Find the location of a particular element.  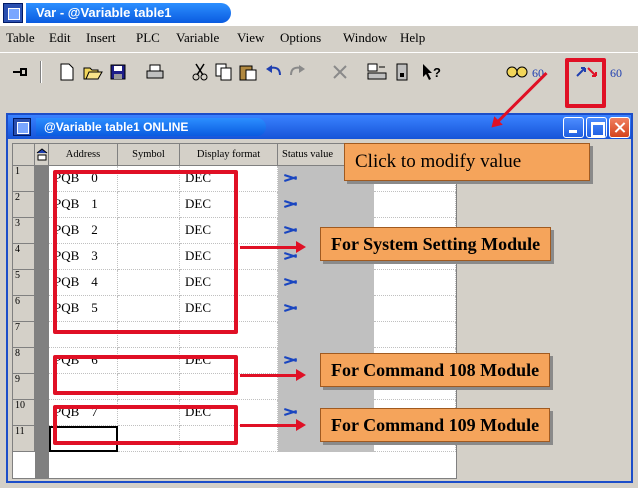

row-number: 4 is located at coordinates (24, 257).